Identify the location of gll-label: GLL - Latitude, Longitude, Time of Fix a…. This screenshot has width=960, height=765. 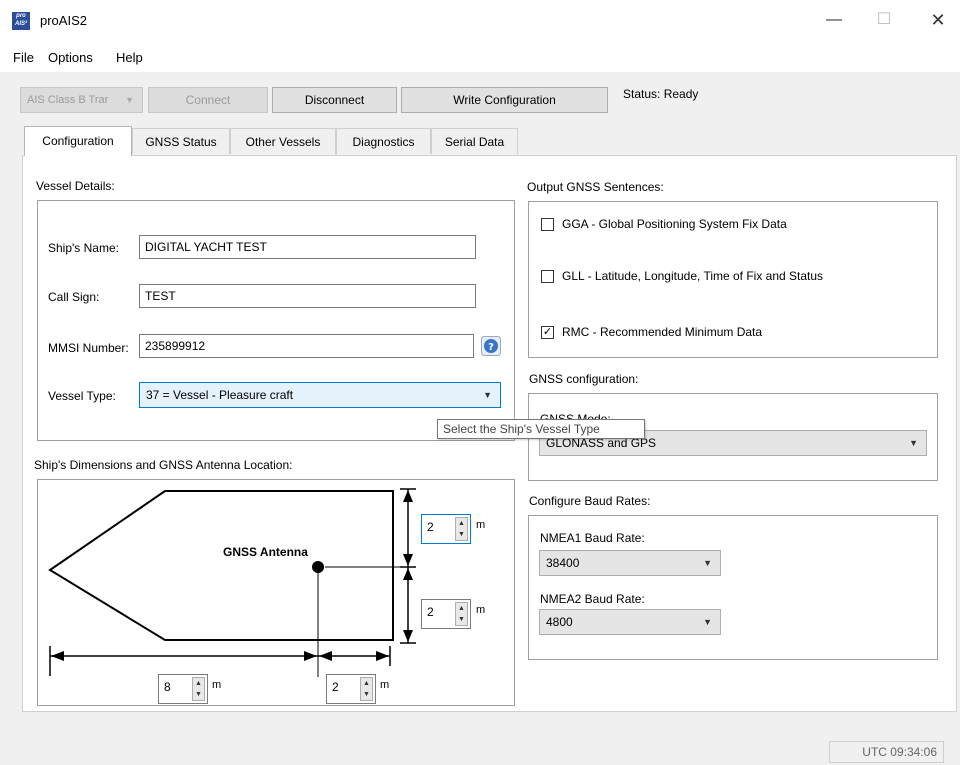
(693, 276).